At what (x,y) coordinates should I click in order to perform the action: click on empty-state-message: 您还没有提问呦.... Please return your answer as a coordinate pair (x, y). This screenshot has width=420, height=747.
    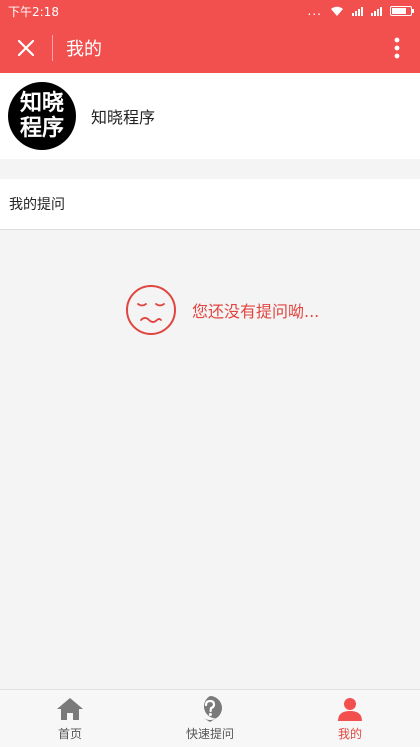
    Looking at the image, I should click on (256, 311).